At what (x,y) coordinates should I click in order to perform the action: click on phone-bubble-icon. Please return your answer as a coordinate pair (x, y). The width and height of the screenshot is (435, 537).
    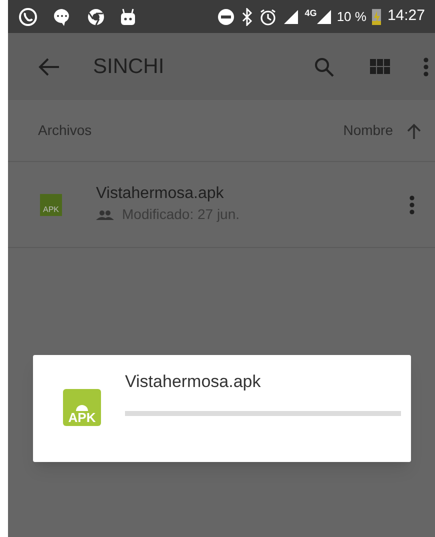
    Looking at the image, I should click on (28, 16).